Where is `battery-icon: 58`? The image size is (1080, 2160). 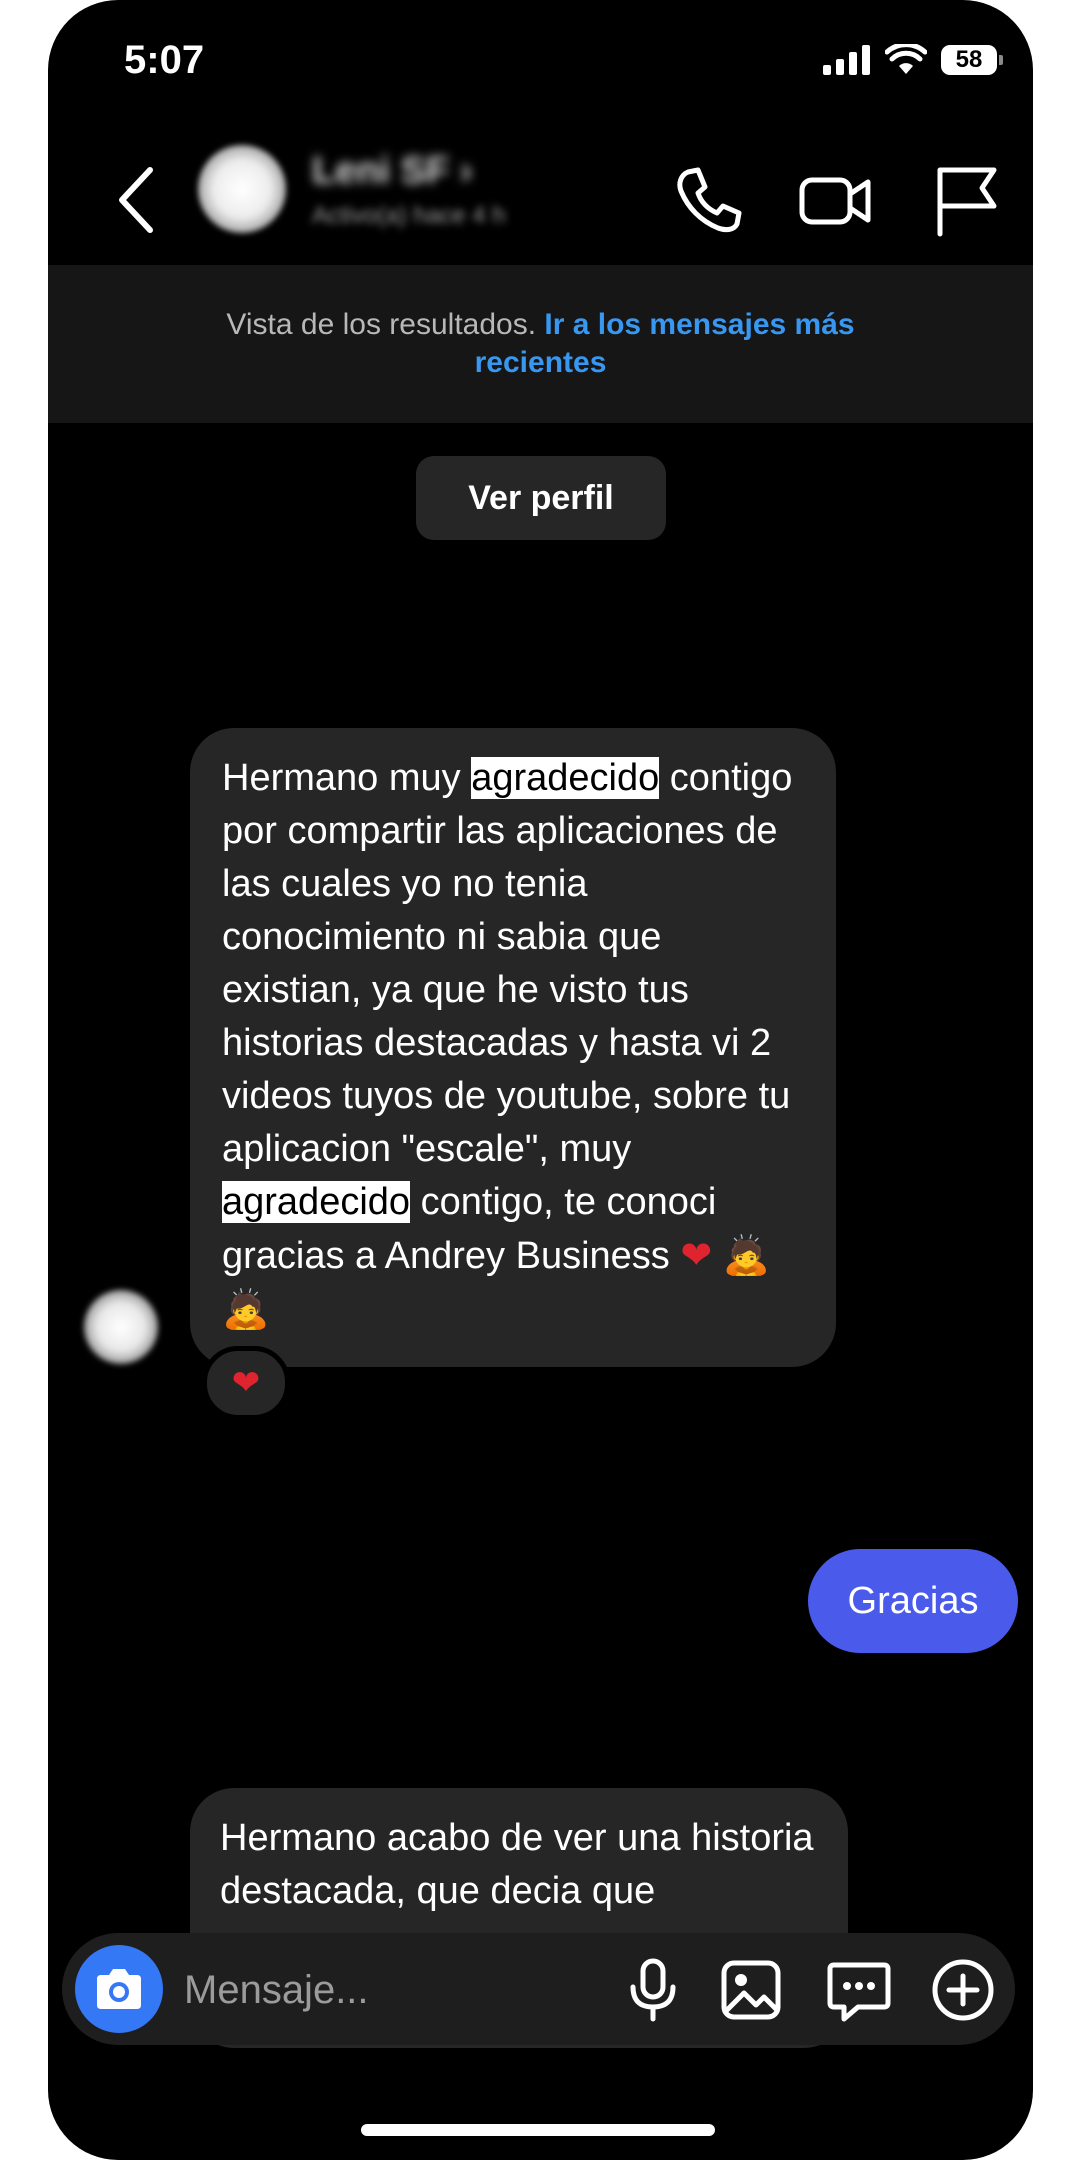
battery-icon: 58 is located at coordinates (972, 60).